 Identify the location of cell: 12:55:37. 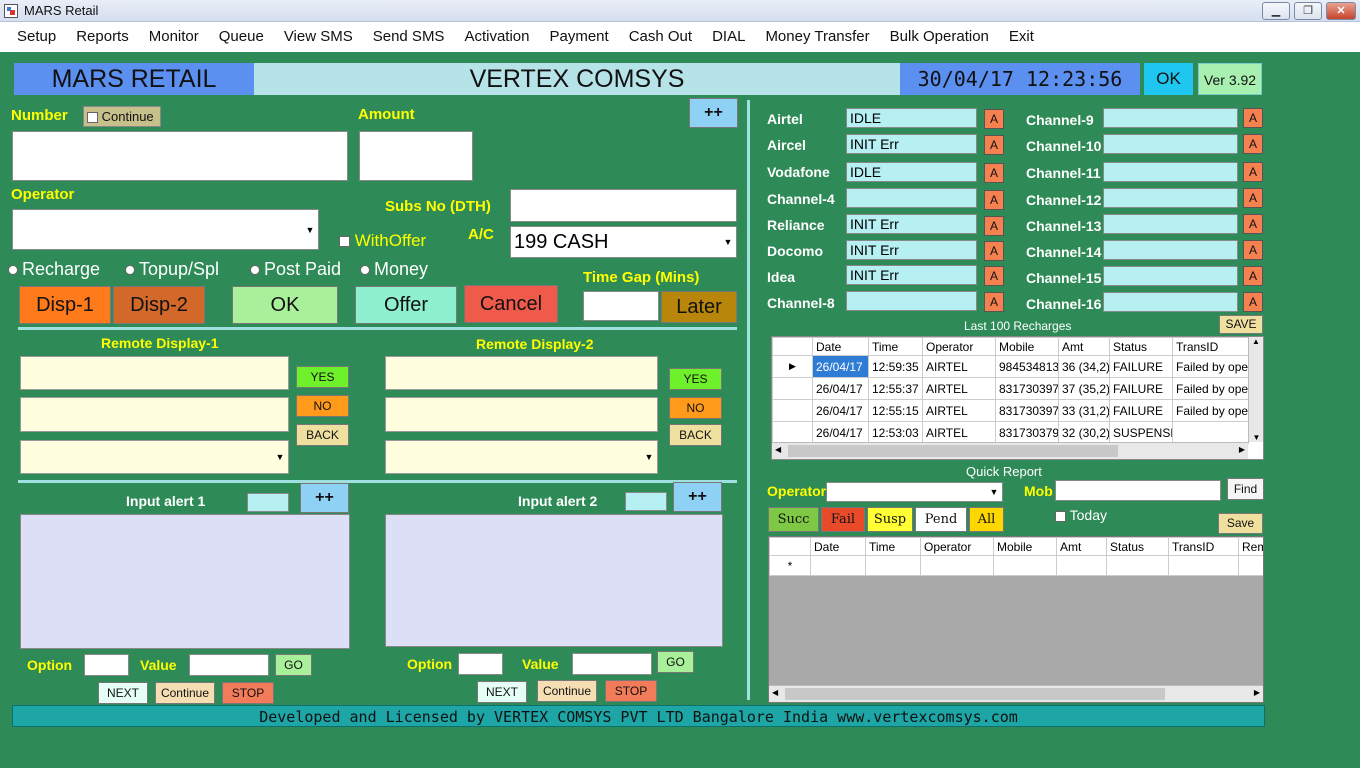
(895, 388).